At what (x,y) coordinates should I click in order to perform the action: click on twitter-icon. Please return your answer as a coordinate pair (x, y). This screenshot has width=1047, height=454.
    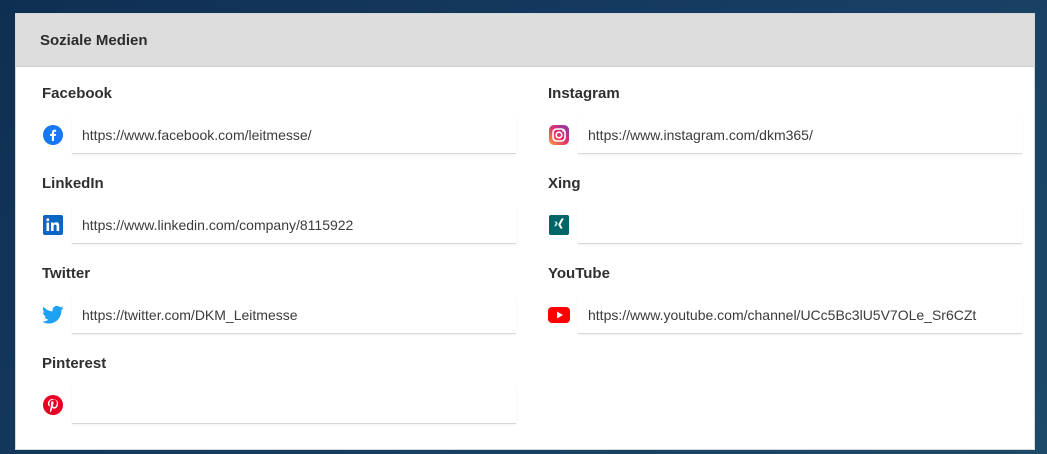
    Looking at the image, I should click on (53, 315).